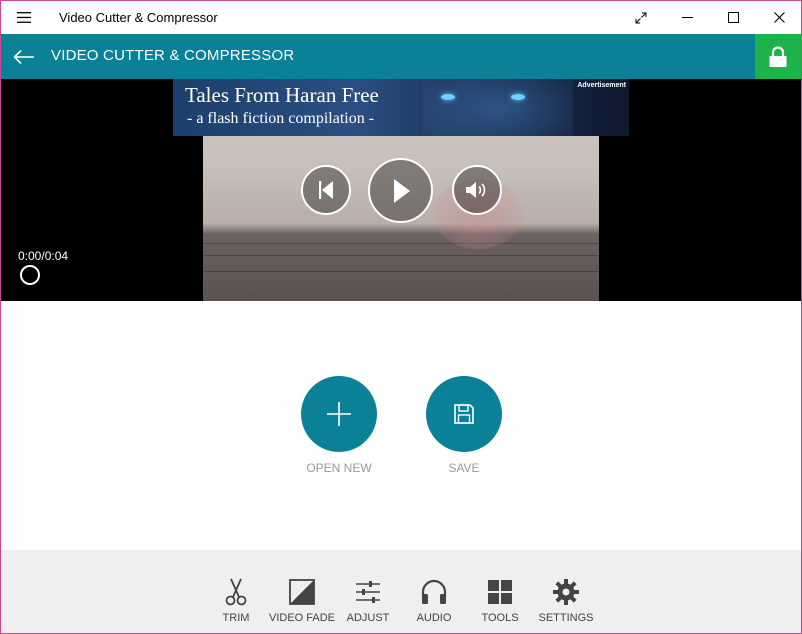  Describe the element at coordinates (500, 618) in the screenshot. I see `toolbar-label-tools: TOOLS` at that location.